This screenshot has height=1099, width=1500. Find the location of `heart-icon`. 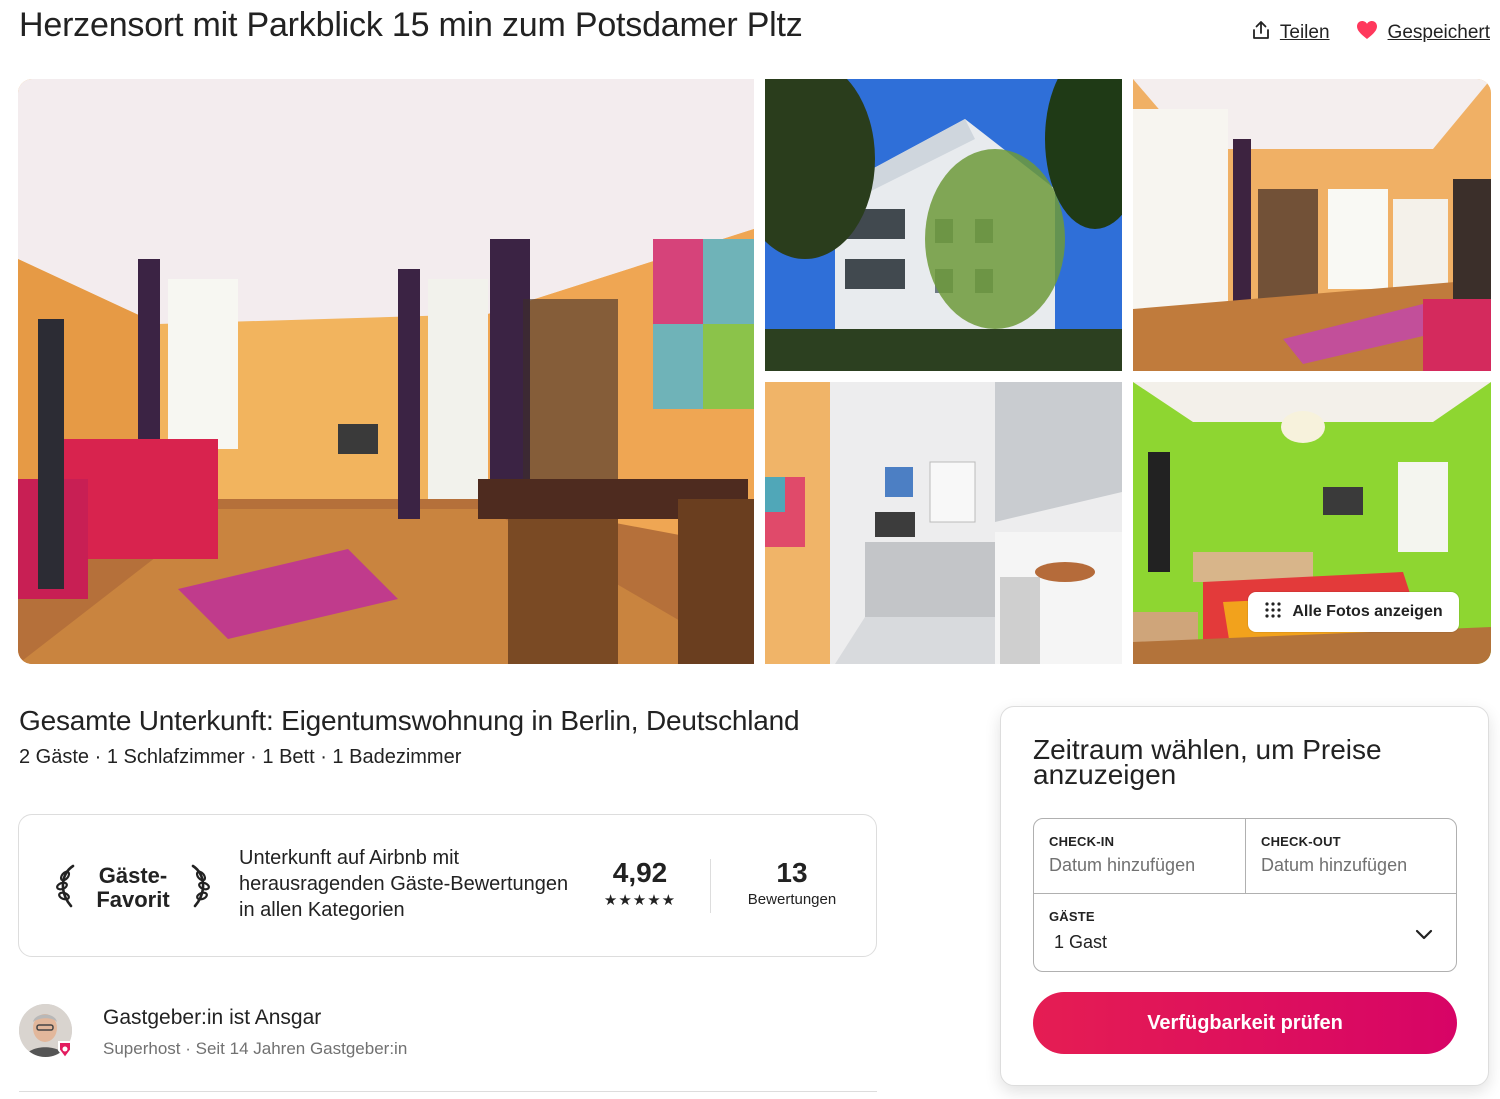

heart-icon is located at coordinates (1367, 33).